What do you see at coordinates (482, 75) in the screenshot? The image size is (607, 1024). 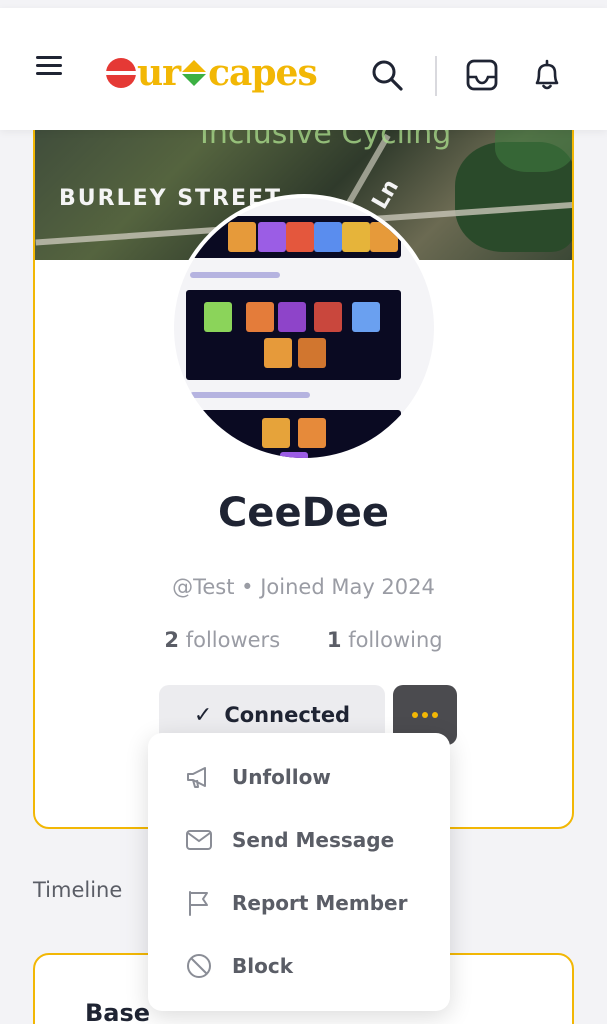 I see `inbox-icon` at bounding box center [482, 75].